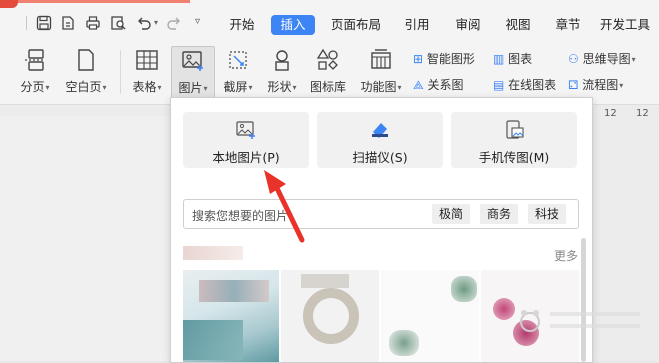 The height and width of the screenshot is (363, 659). What do you see at coordinates (520, 59) in the screenshot?
I see `chart-label: 图表` at bounding box center [520, 59].